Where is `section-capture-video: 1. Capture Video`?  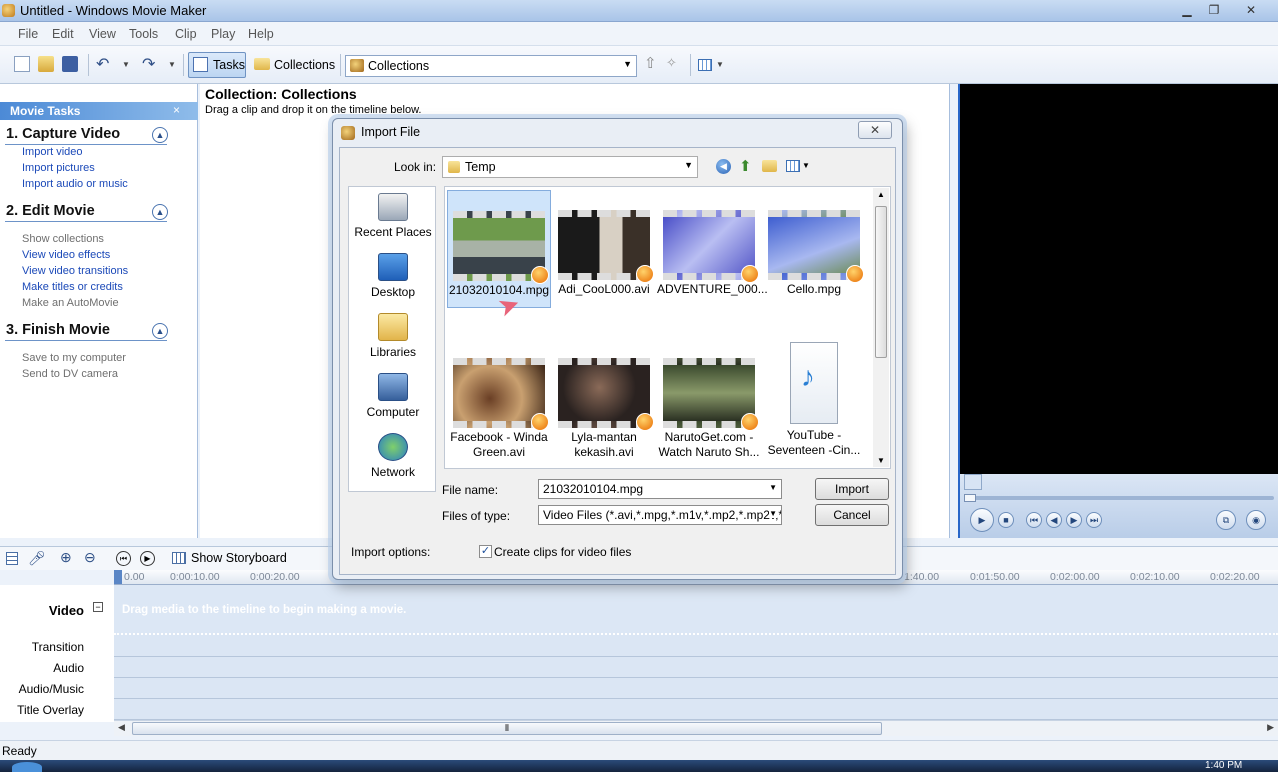 section-capture-video: 1. Capture Video is located at coordinates (63, 134).